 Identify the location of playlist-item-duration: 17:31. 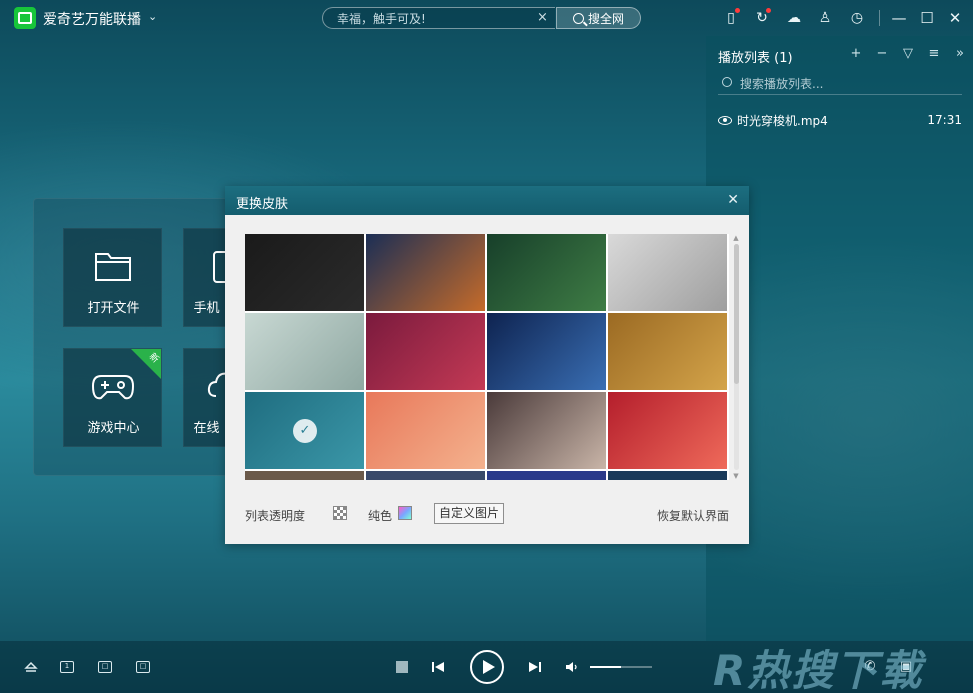
(944, 120).